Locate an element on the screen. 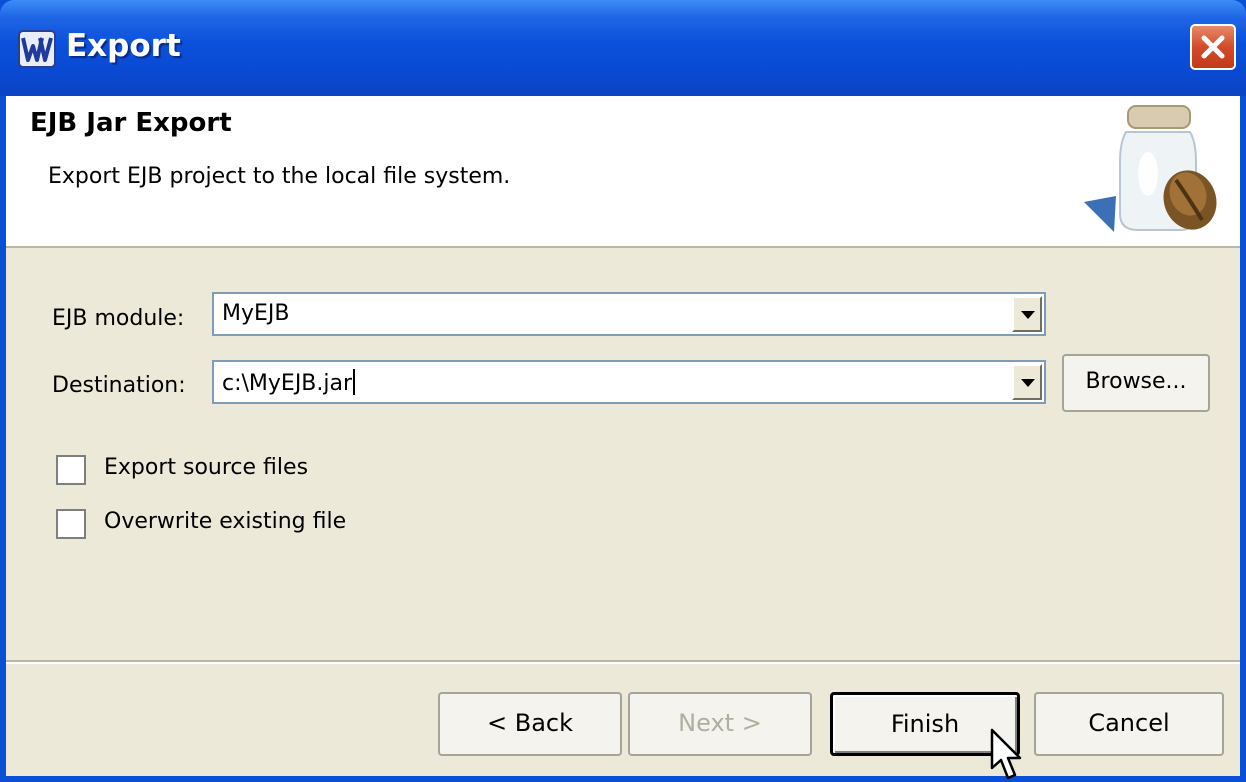  wizard-page-title: EJB Jar Export is located at coordinates (131, 123).